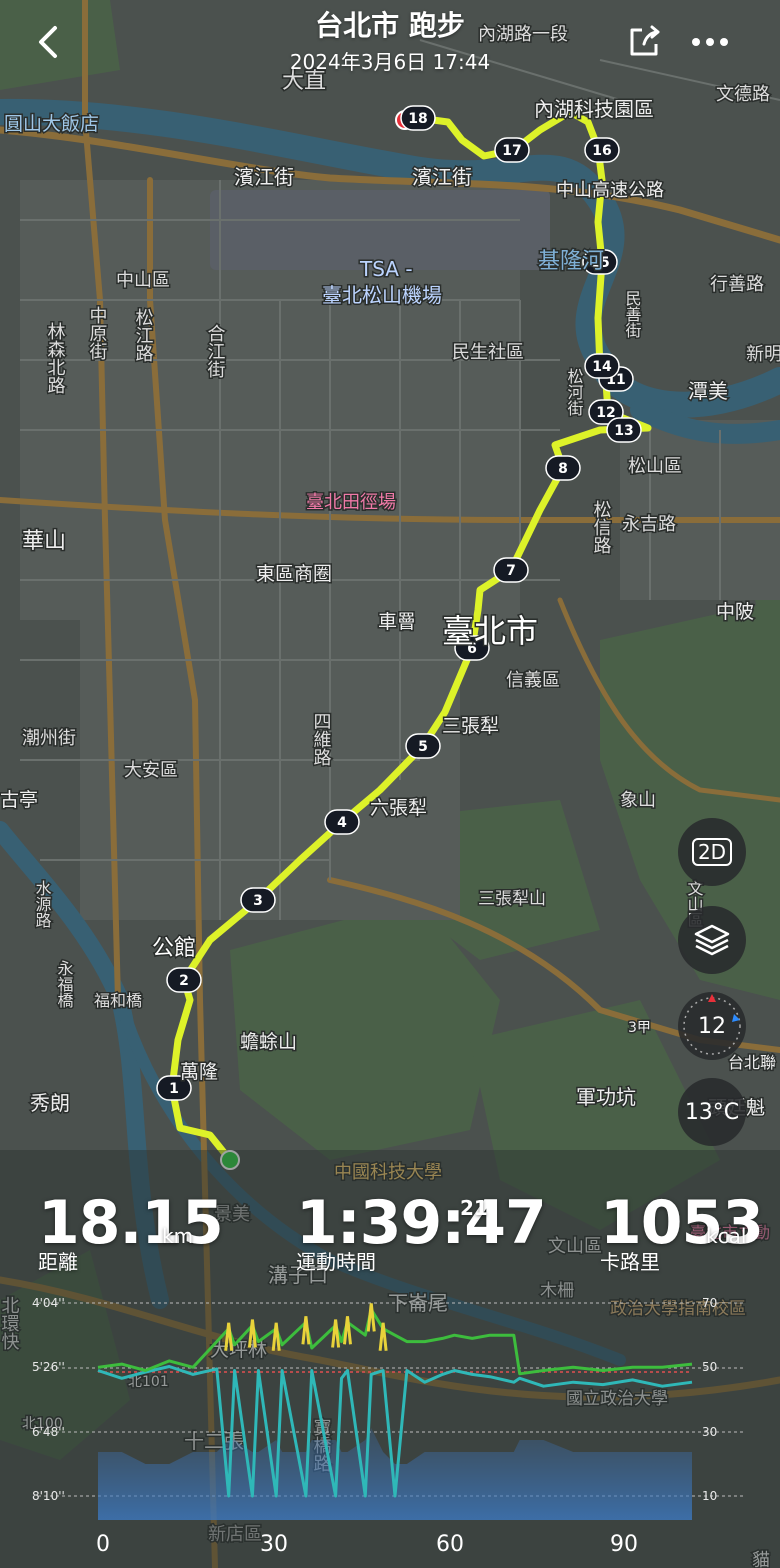  I want to click on svg-text: 2, so click(184, 981).